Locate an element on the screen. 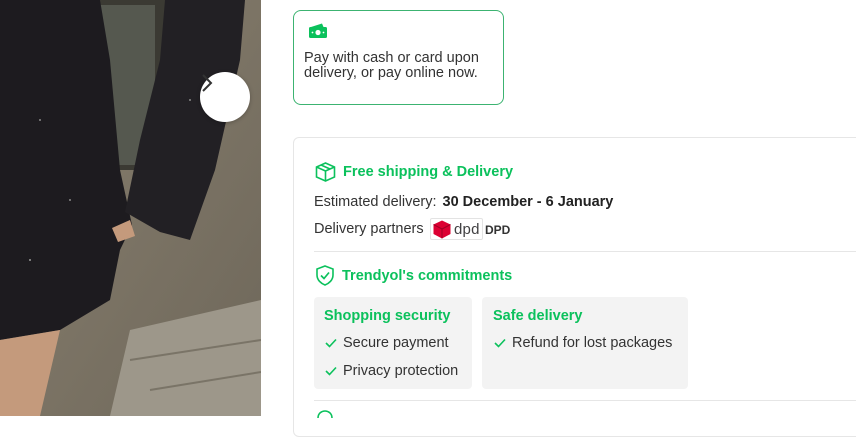  shield-check-icon is located at coordinates (325, 275).